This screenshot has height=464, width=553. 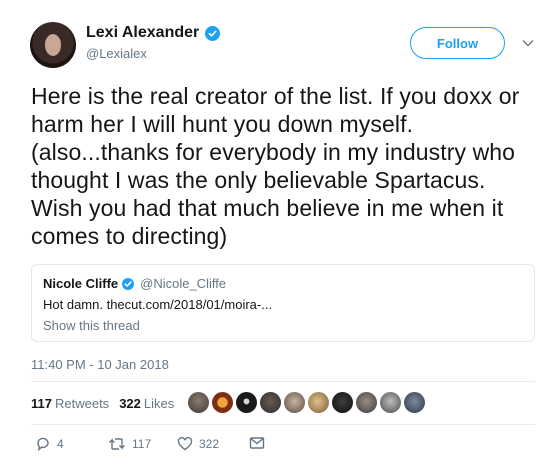 What do you see at coordinates (100, 364) in the screenshot?
I see `tweet-timestamp: 11:40 PM - 10 Jan 2018` at bounding box center [100, 364].